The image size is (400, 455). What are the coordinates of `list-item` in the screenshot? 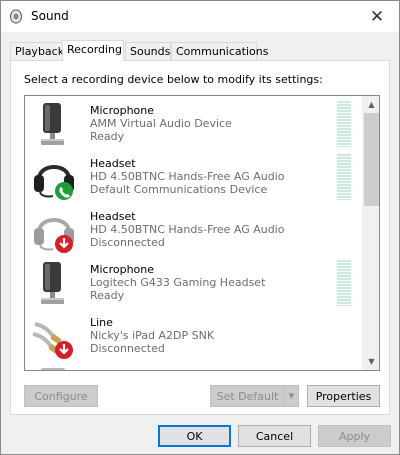 It's located at (194, 366).